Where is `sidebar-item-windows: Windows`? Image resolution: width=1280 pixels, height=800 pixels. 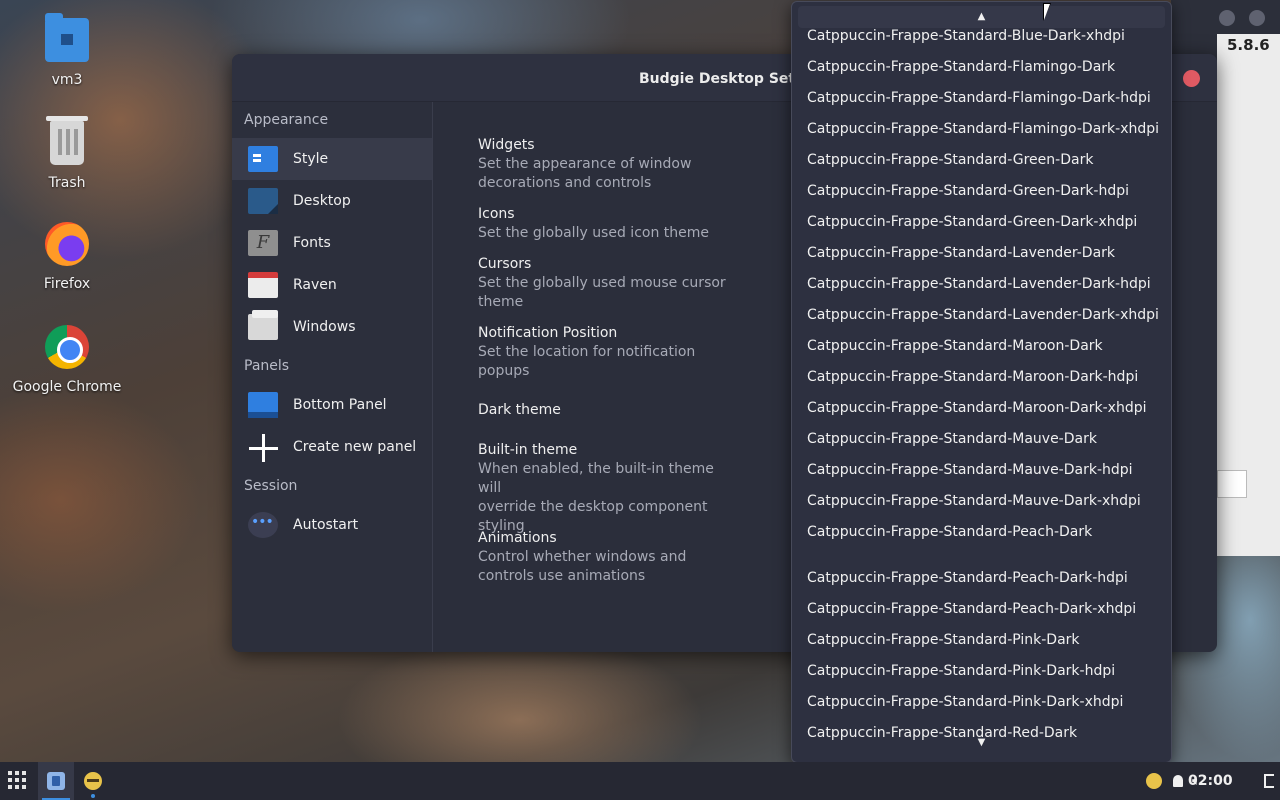 sidebar-item-windows: Windows is located at coordinates (332, 327).